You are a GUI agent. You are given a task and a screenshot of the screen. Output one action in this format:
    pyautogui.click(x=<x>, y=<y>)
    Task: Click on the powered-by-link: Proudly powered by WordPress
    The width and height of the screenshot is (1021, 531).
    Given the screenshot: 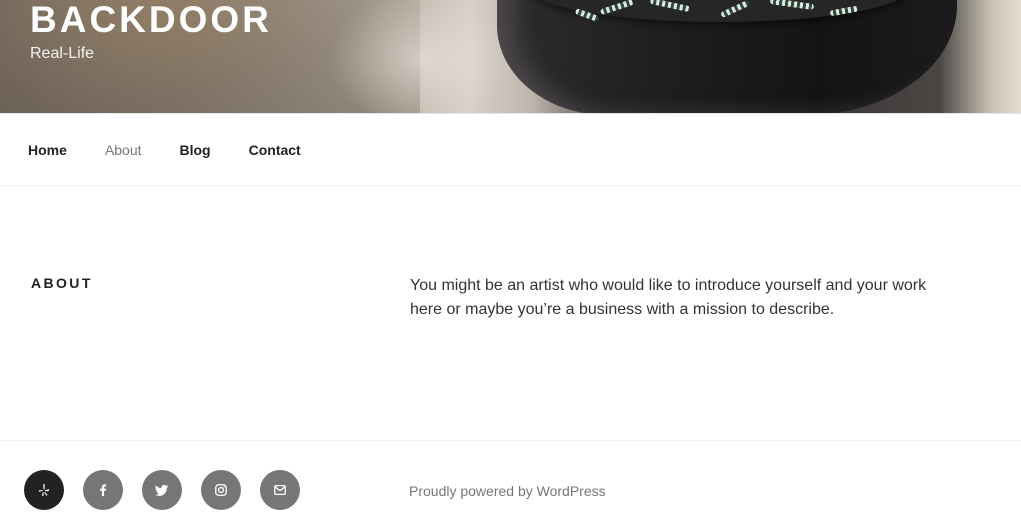 What is the action you would take?
    pyautogui.click(x=507, y=491)
    